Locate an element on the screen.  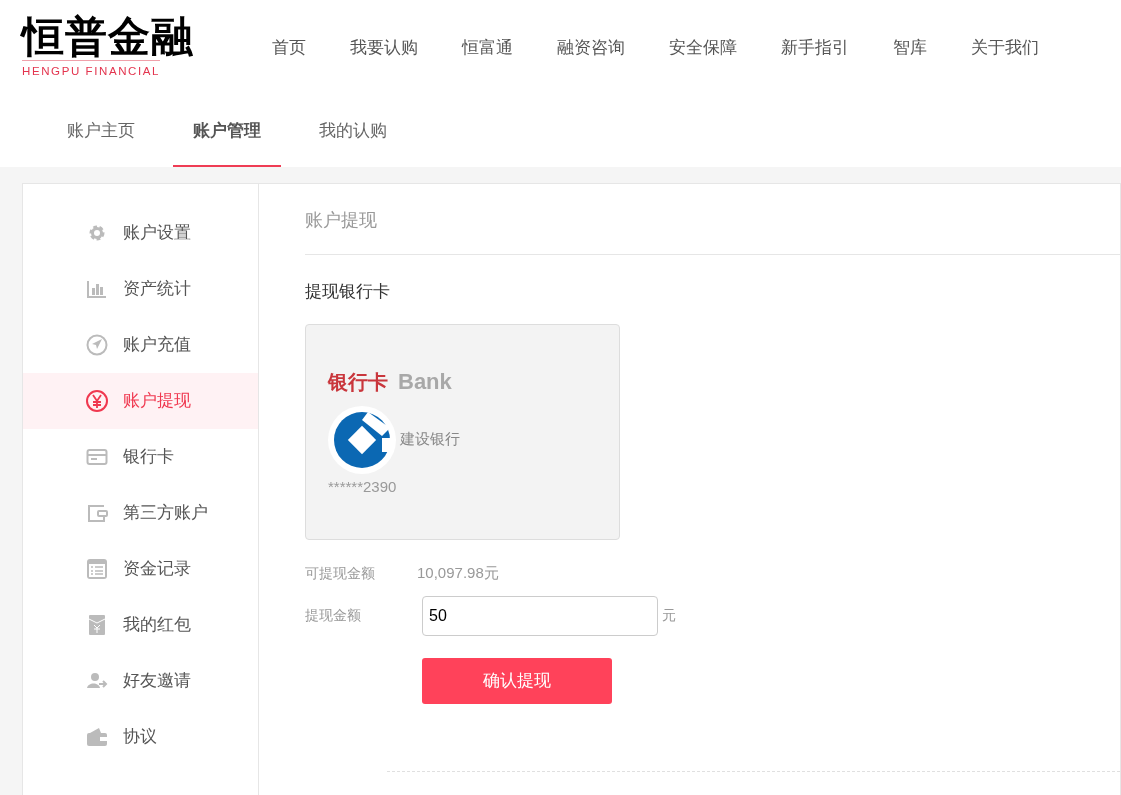
nav-link: 新手指引 is located at coordinates (815, 47).